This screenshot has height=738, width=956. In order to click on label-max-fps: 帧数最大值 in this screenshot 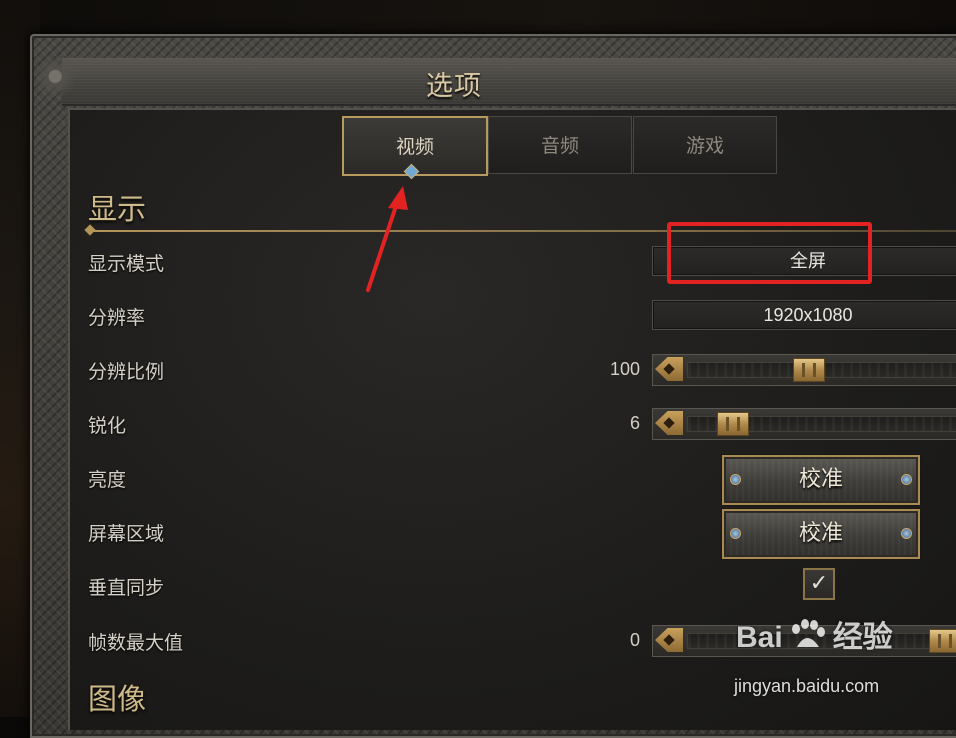, I will do `click(136, 643)`.